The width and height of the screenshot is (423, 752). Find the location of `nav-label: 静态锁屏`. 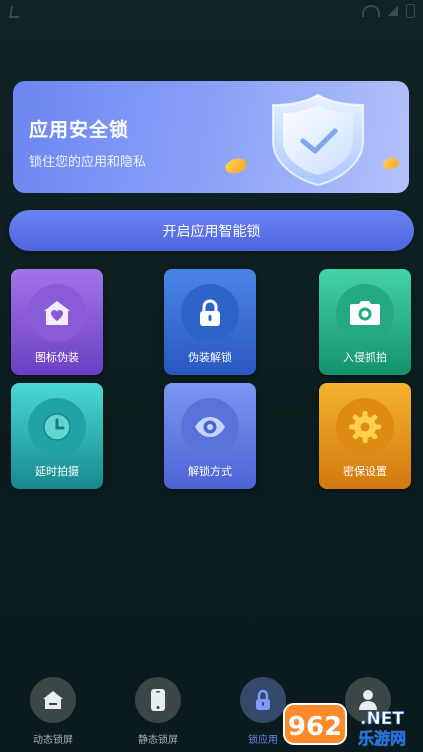

nav-label: 静态锁屏 is located at coordinates (158, 740).